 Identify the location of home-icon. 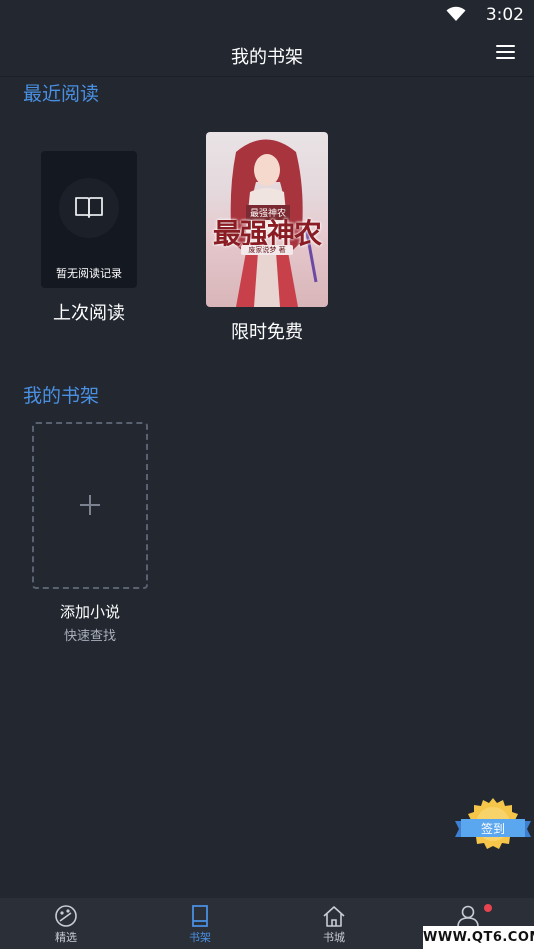
(334, 916).